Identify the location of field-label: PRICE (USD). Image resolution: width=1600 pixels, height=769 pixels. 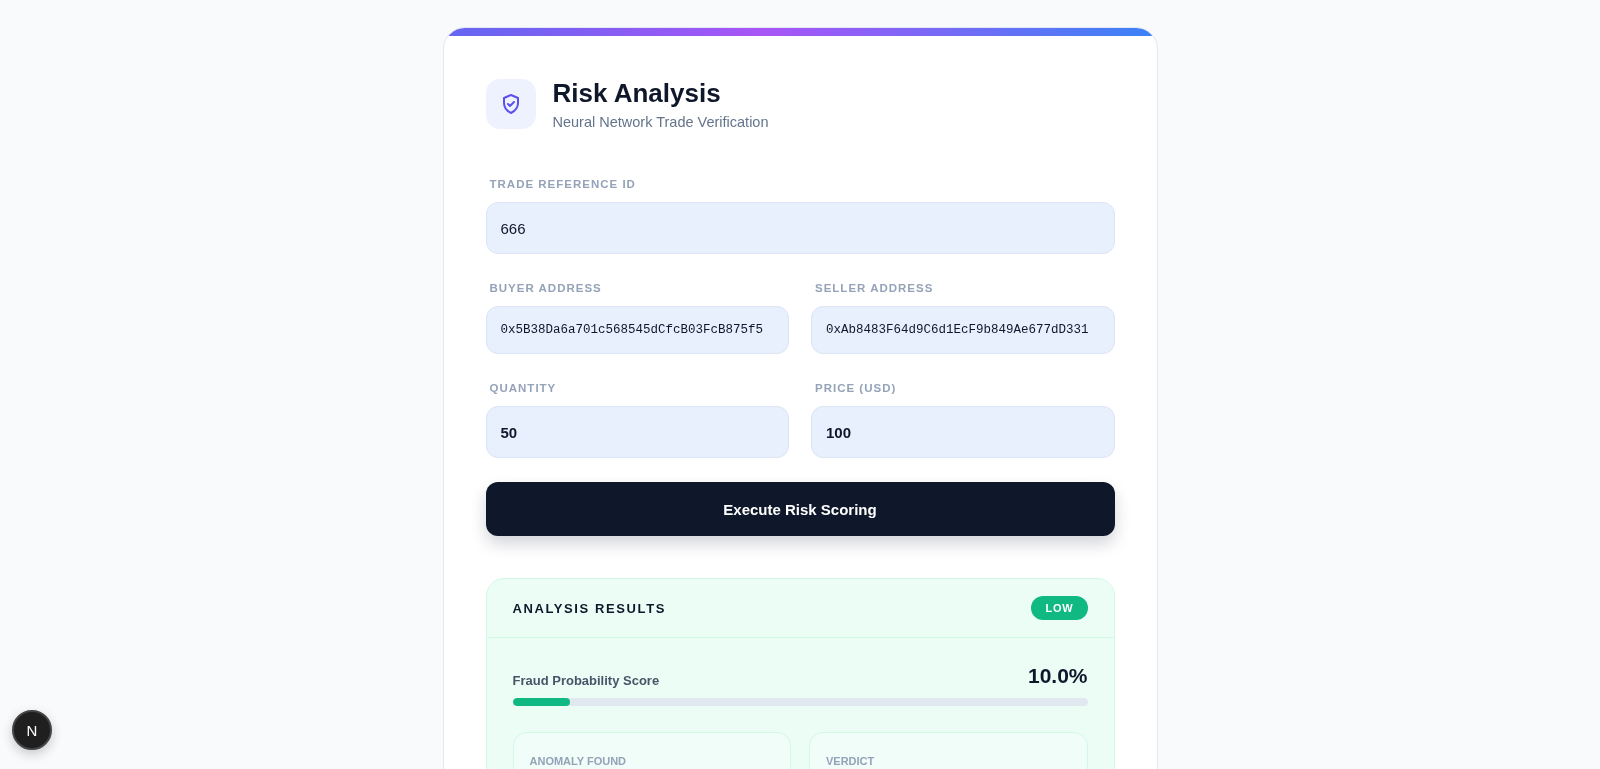
(856, 388).